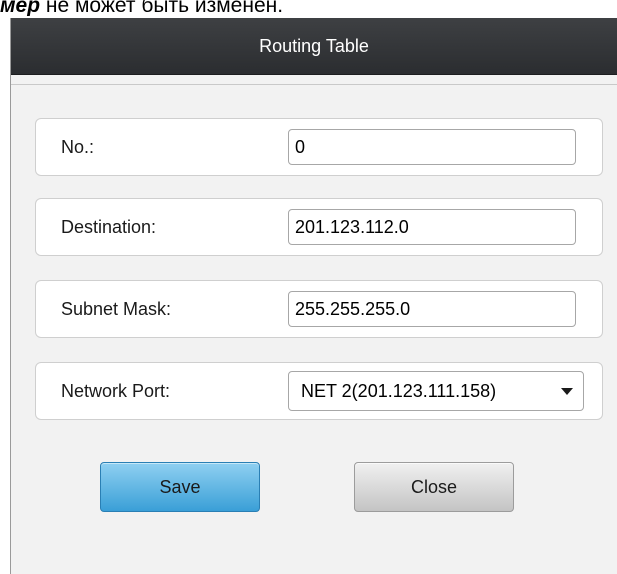 The height and width of the screenshot is (574, 617). What do you see at coordinates (399, 391) in the screenshot?
I see `network-port-value: NET 2(201.123.111.158)` at bounding box center [399, 391].